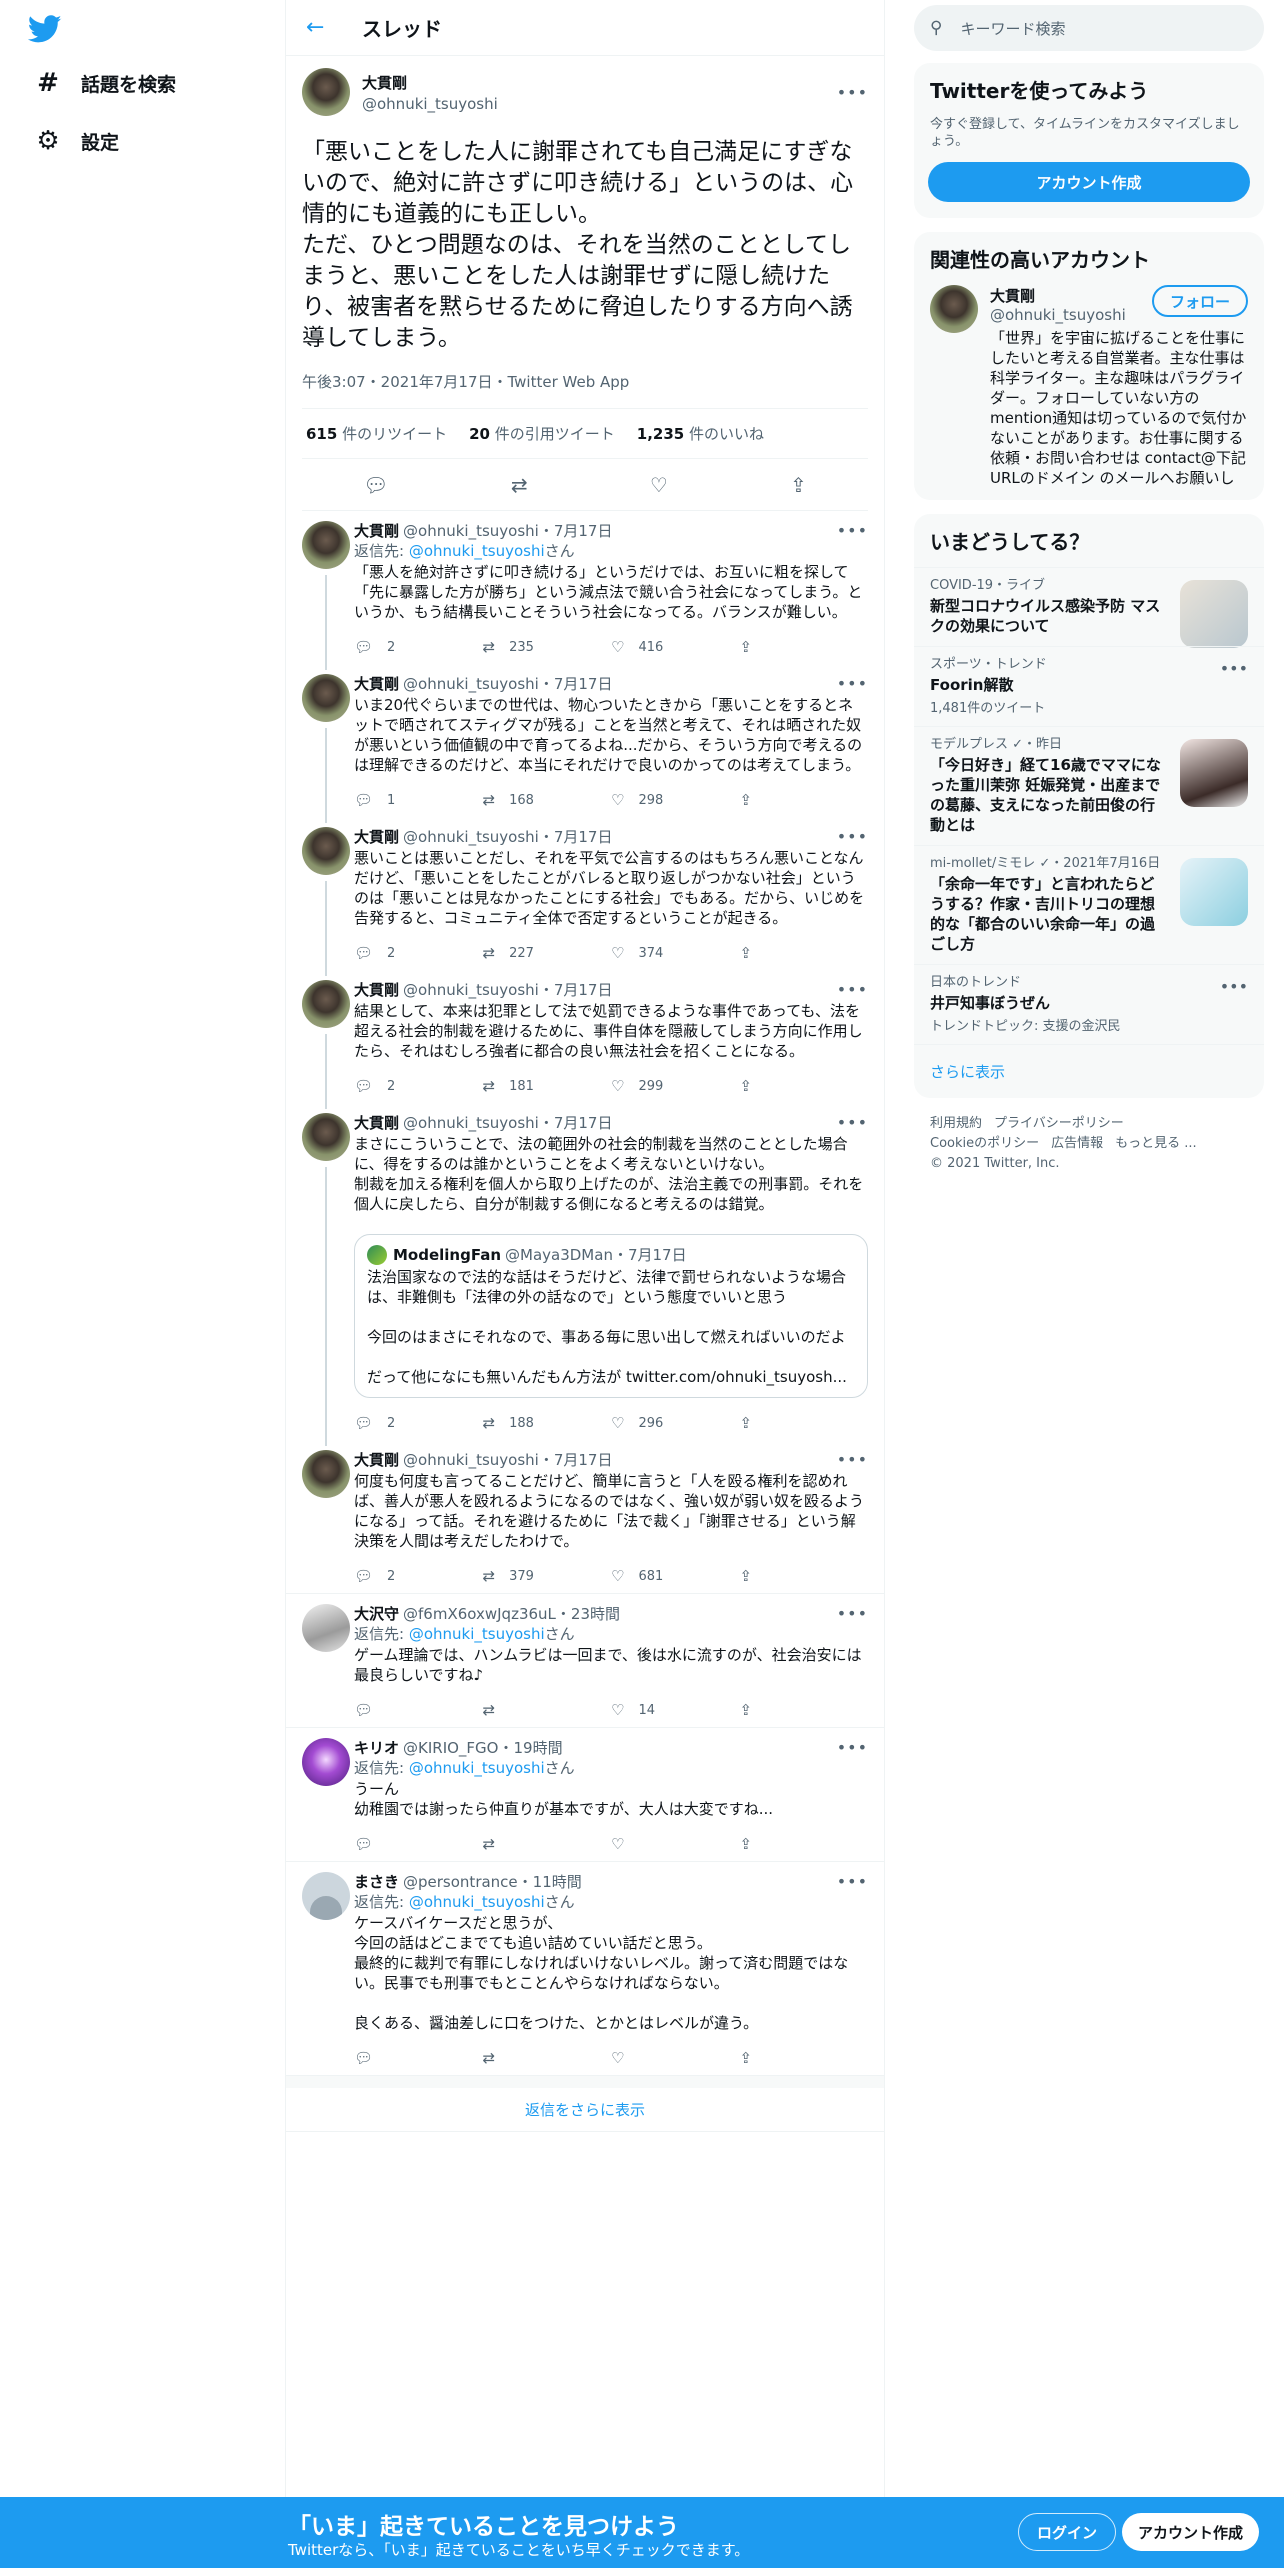 Image resolution: width=1284 pixels, height=2568 pixels. What do you see at coordinates (430, 82) in the screenshot?
I see `author-name: 大貫剛` at bounding box center [430, 82].